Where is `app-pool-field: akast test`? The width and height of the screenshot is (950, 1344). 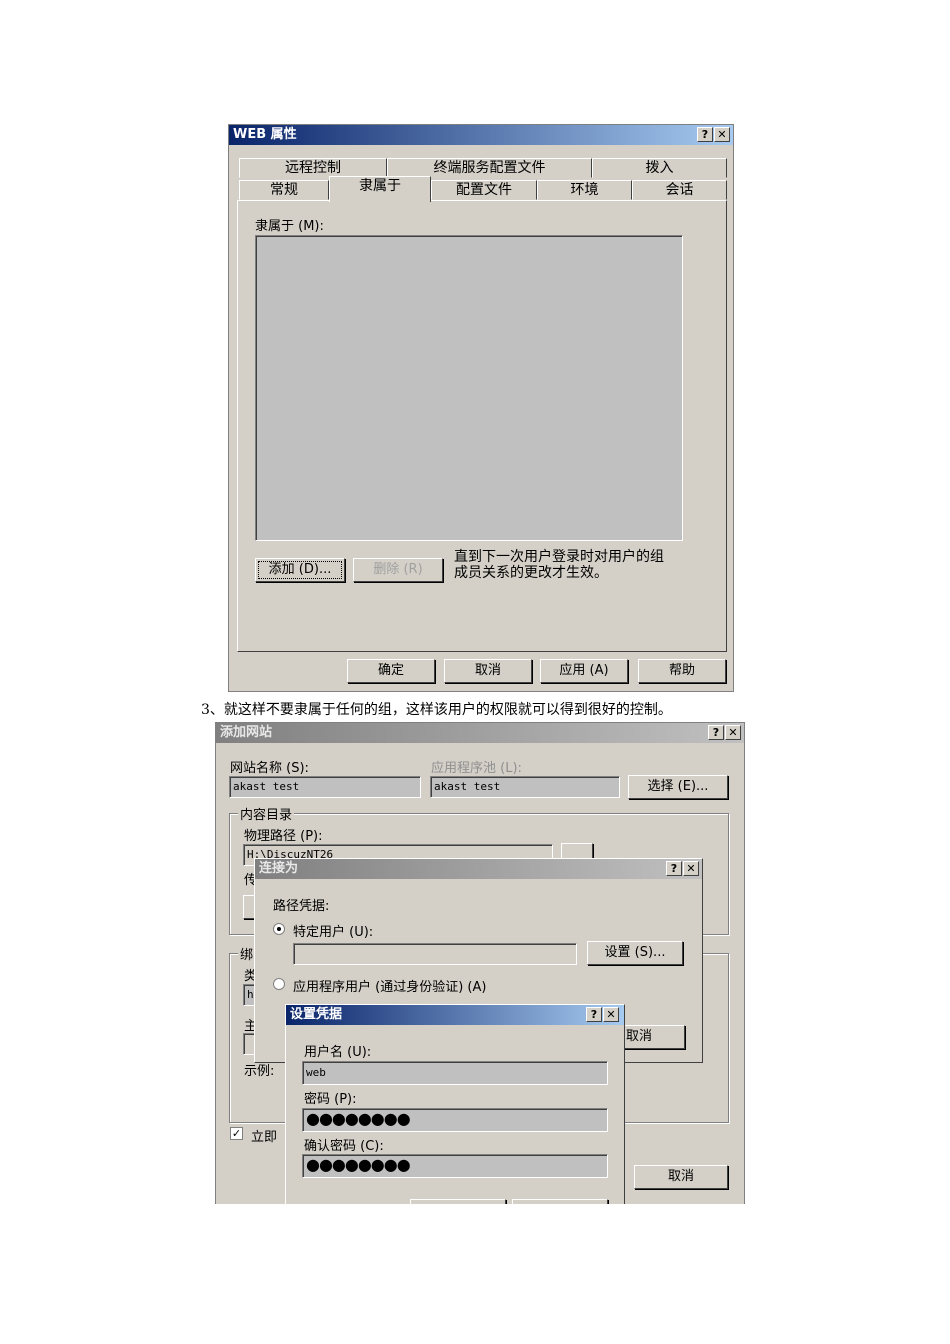
app-pool-field: akast test is located at coordinates (525, 787).